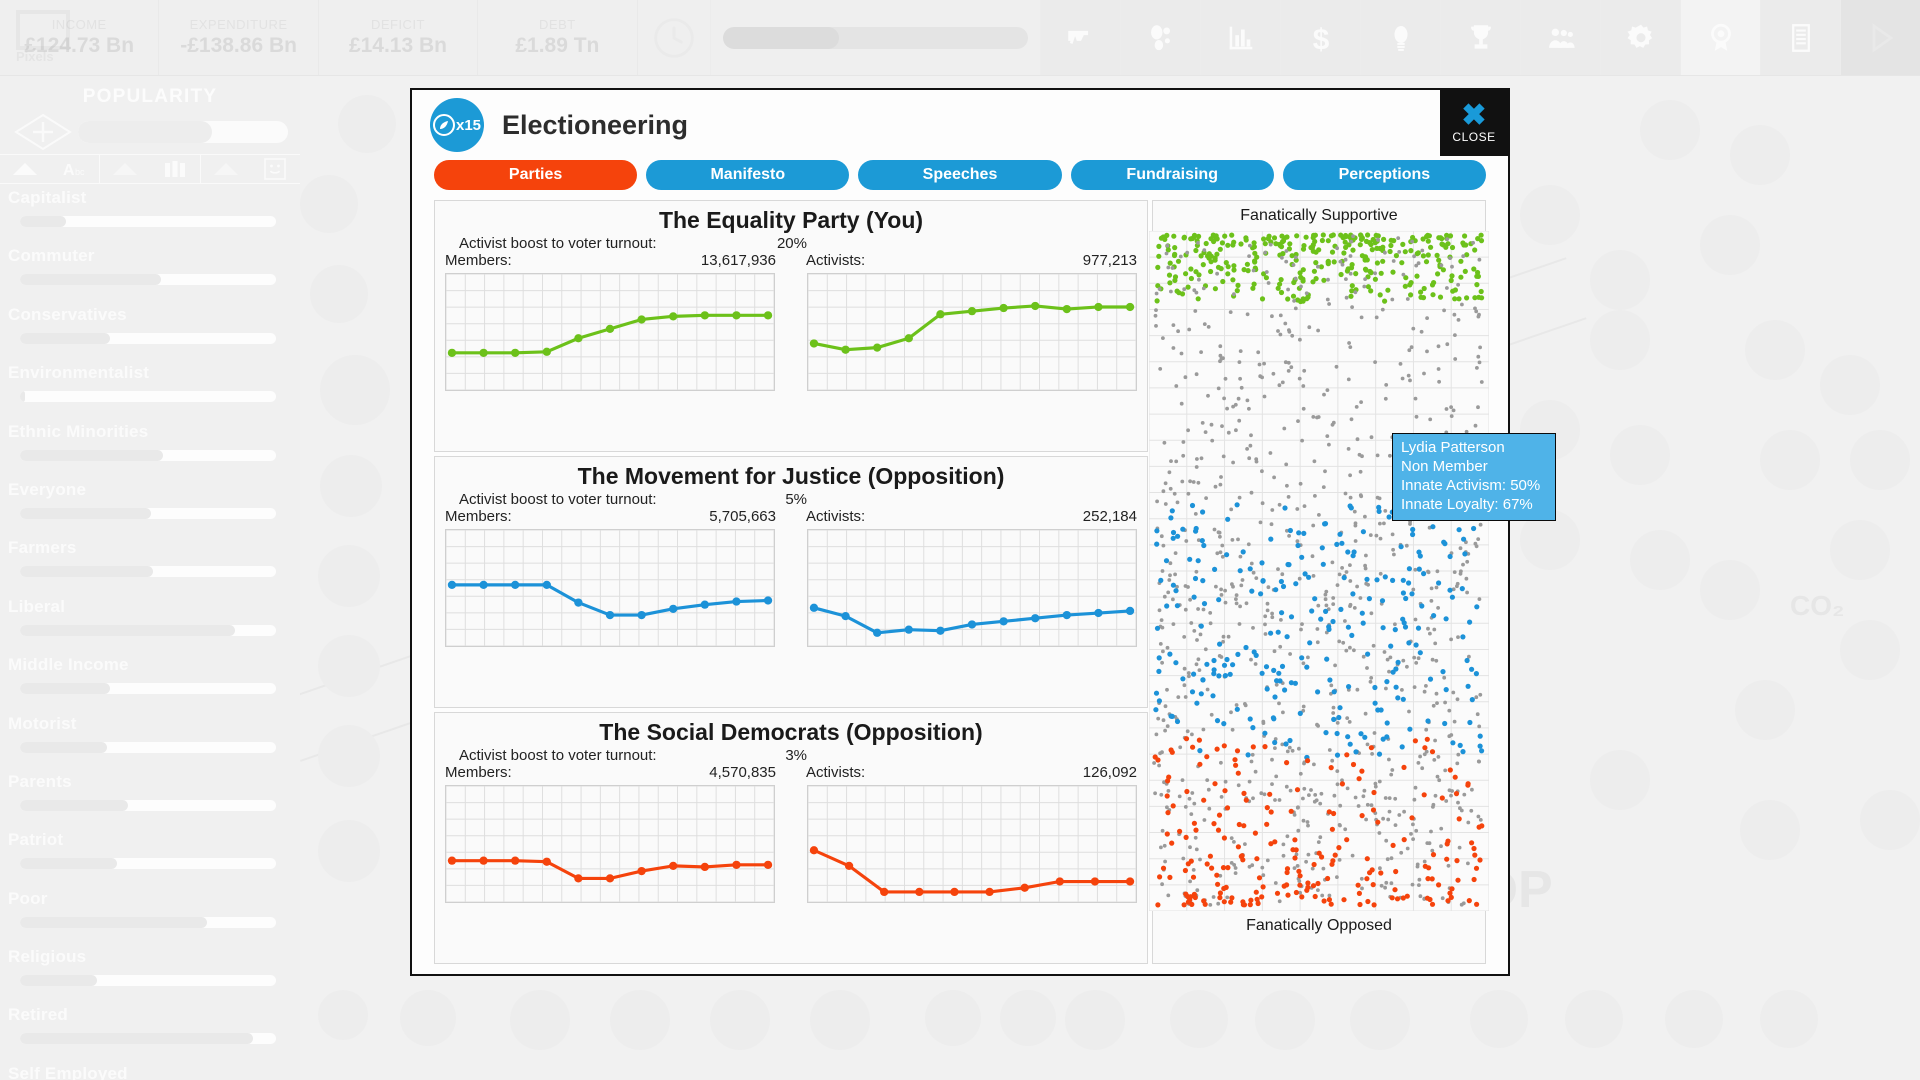  What do you see at coordinates (275, 169) in the screenshot?
I see `smiley-icon` at bounding box center [275, 169].